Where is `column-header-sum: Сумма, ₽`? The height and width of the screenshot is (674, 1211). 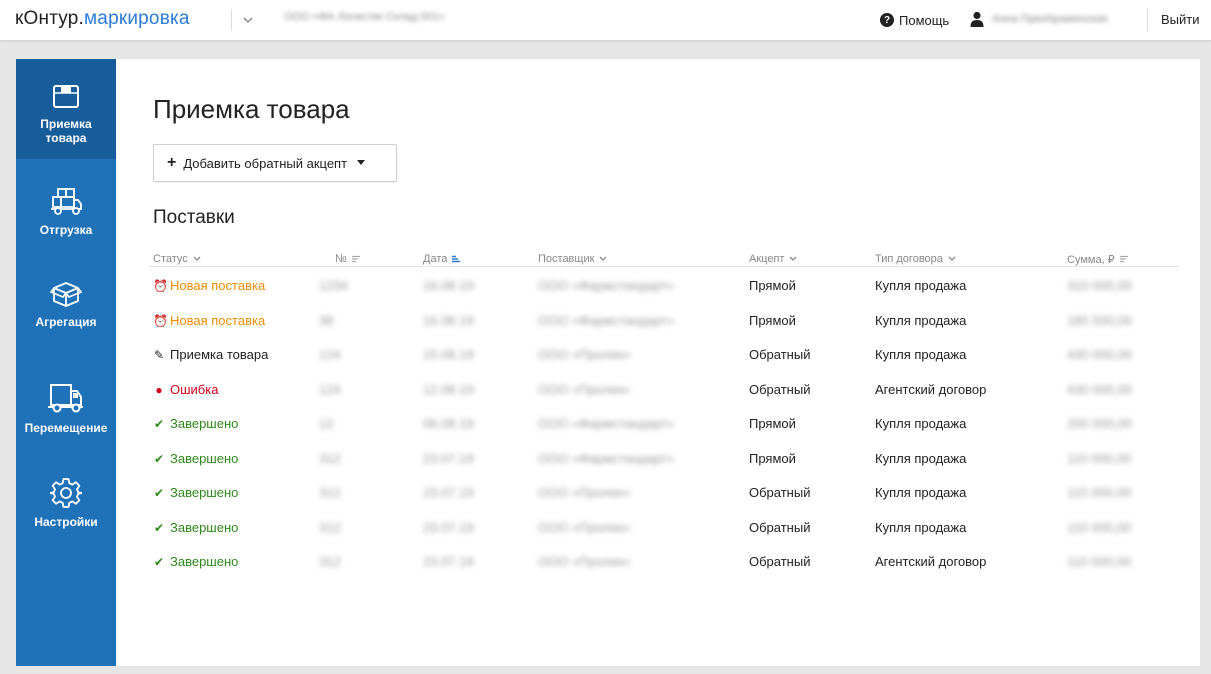 column-header-sum: Сумма, ₽ is located at coordinates (1098, 259).